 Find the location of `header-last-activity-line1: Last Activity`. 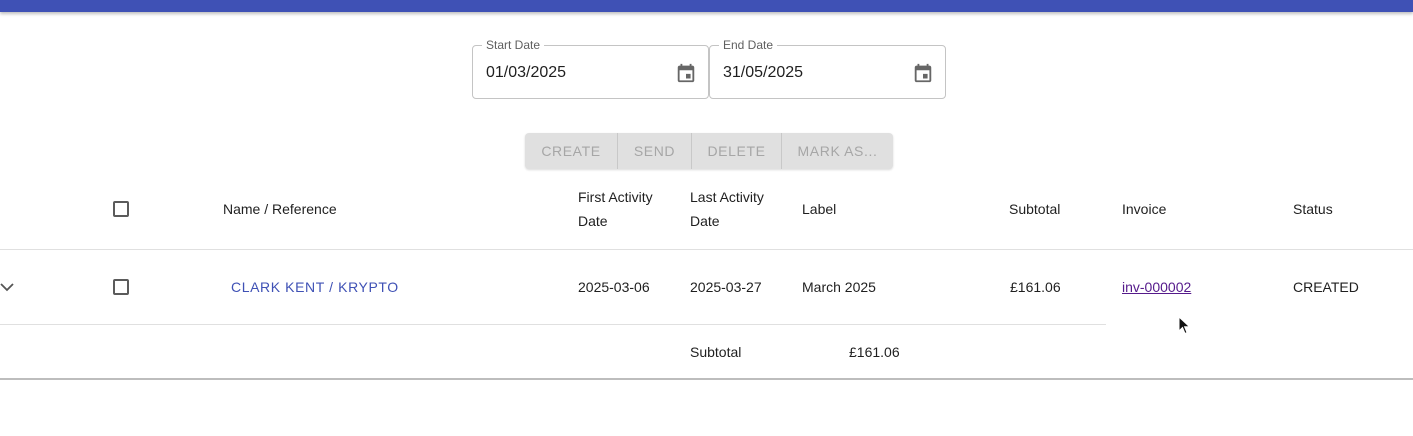

header-last-activity-line1: Last Activity is located at coordinates (727, 197).